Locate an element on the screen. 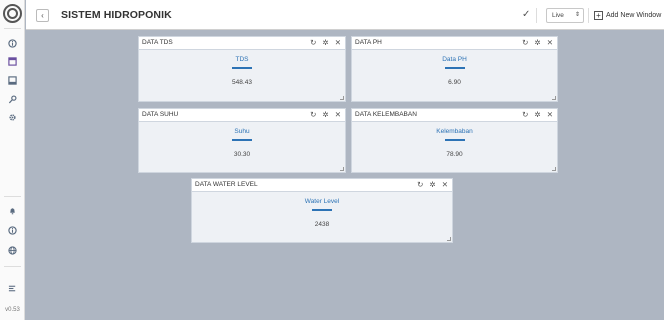  widget-label: Suhu is located at coordinates (242, 131).